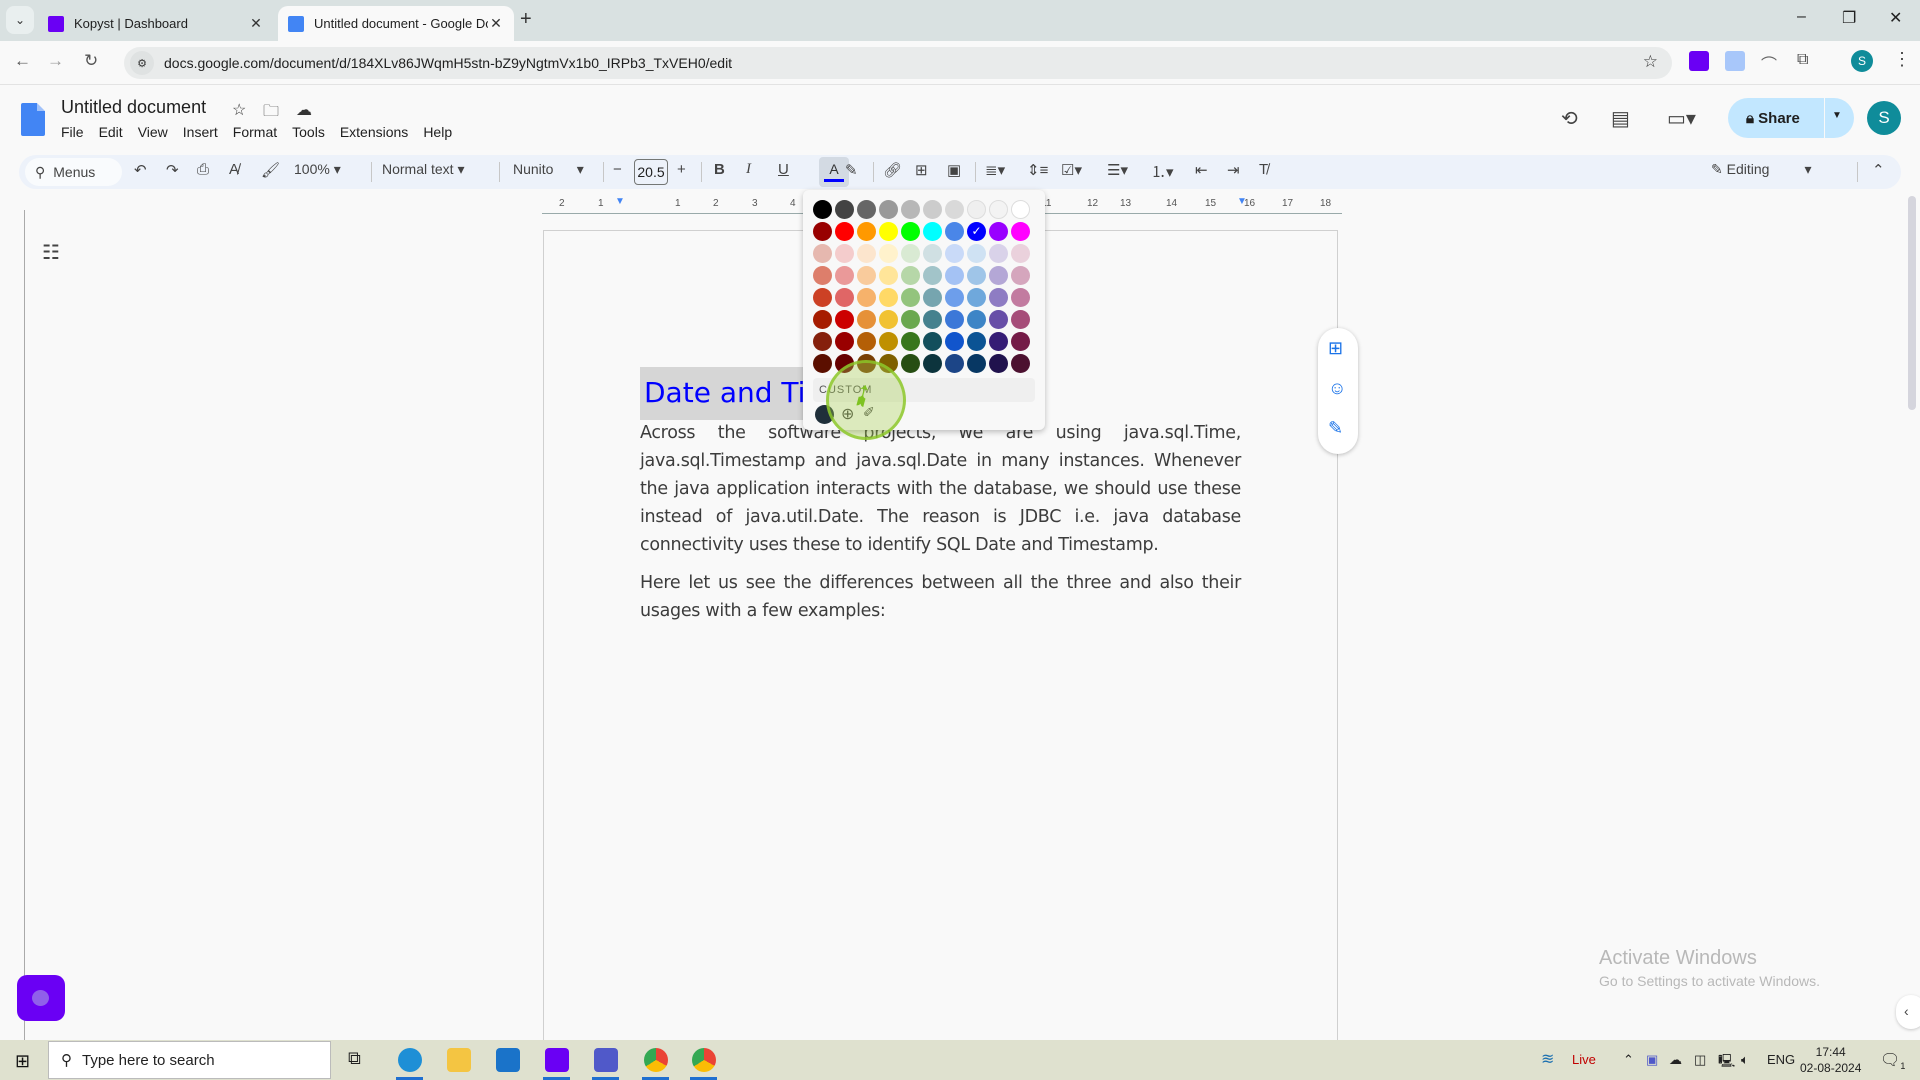 The image size is (1920, 1080). Describe the element at coordinates (423, 169) in the screenshot. I see `paragraph-style-select: Normal text ▾` at that location.